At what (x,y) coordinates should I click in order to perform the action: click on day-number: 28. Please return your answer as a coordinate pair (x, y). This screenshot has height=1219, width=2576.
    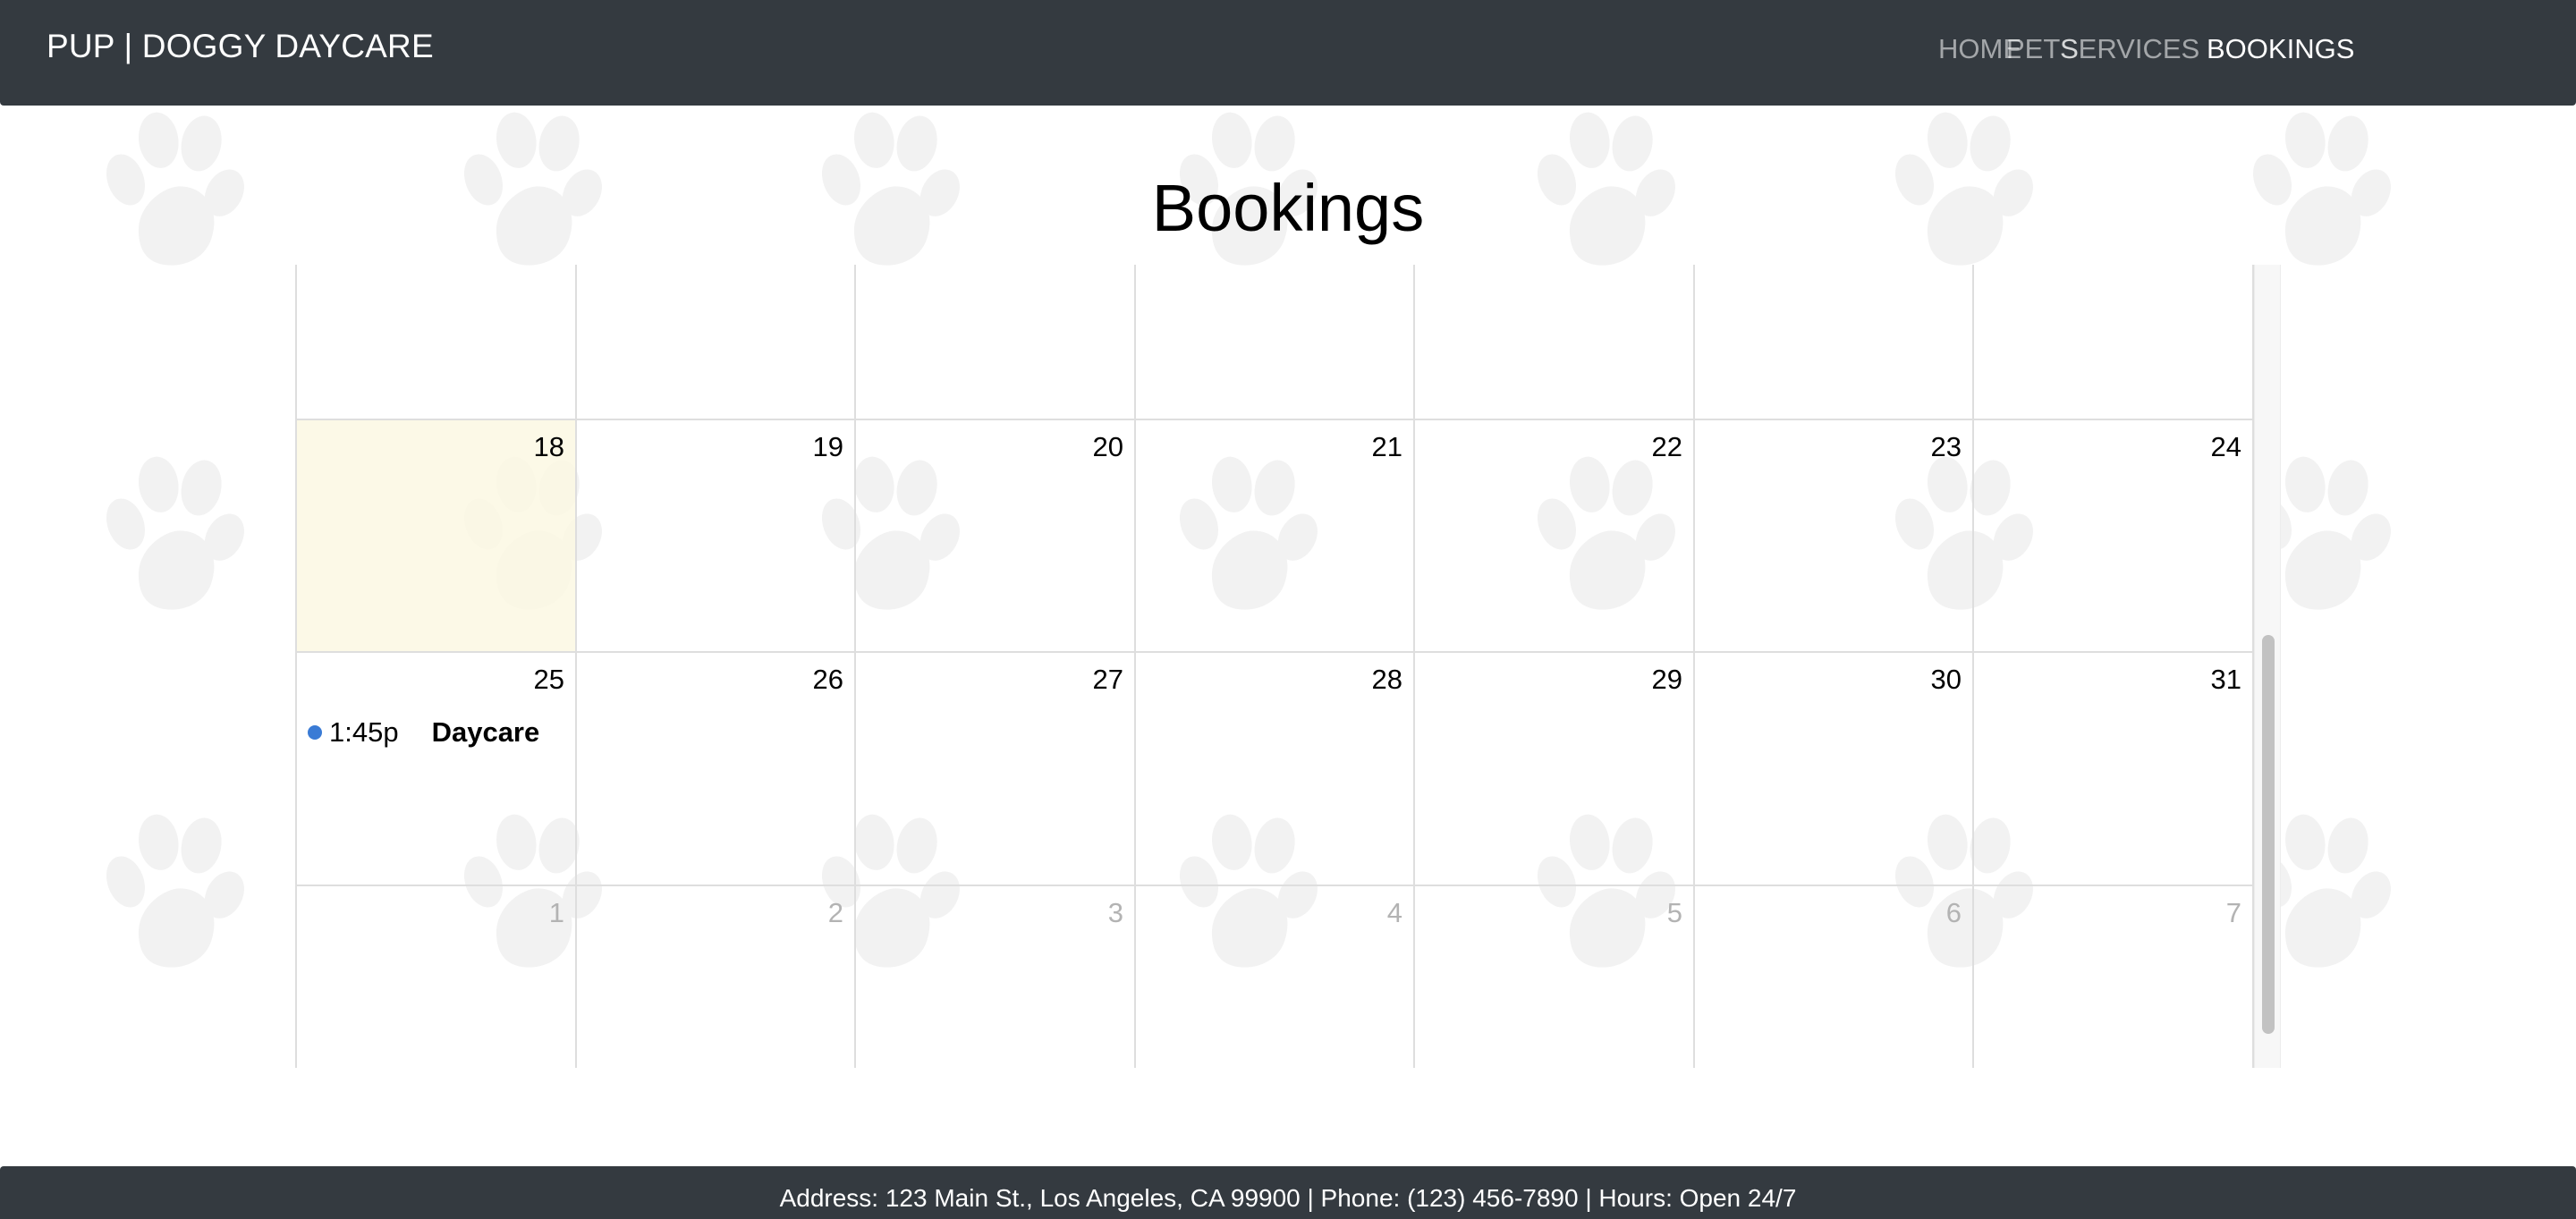
    Looking at the image, I should click on (1366, 680).